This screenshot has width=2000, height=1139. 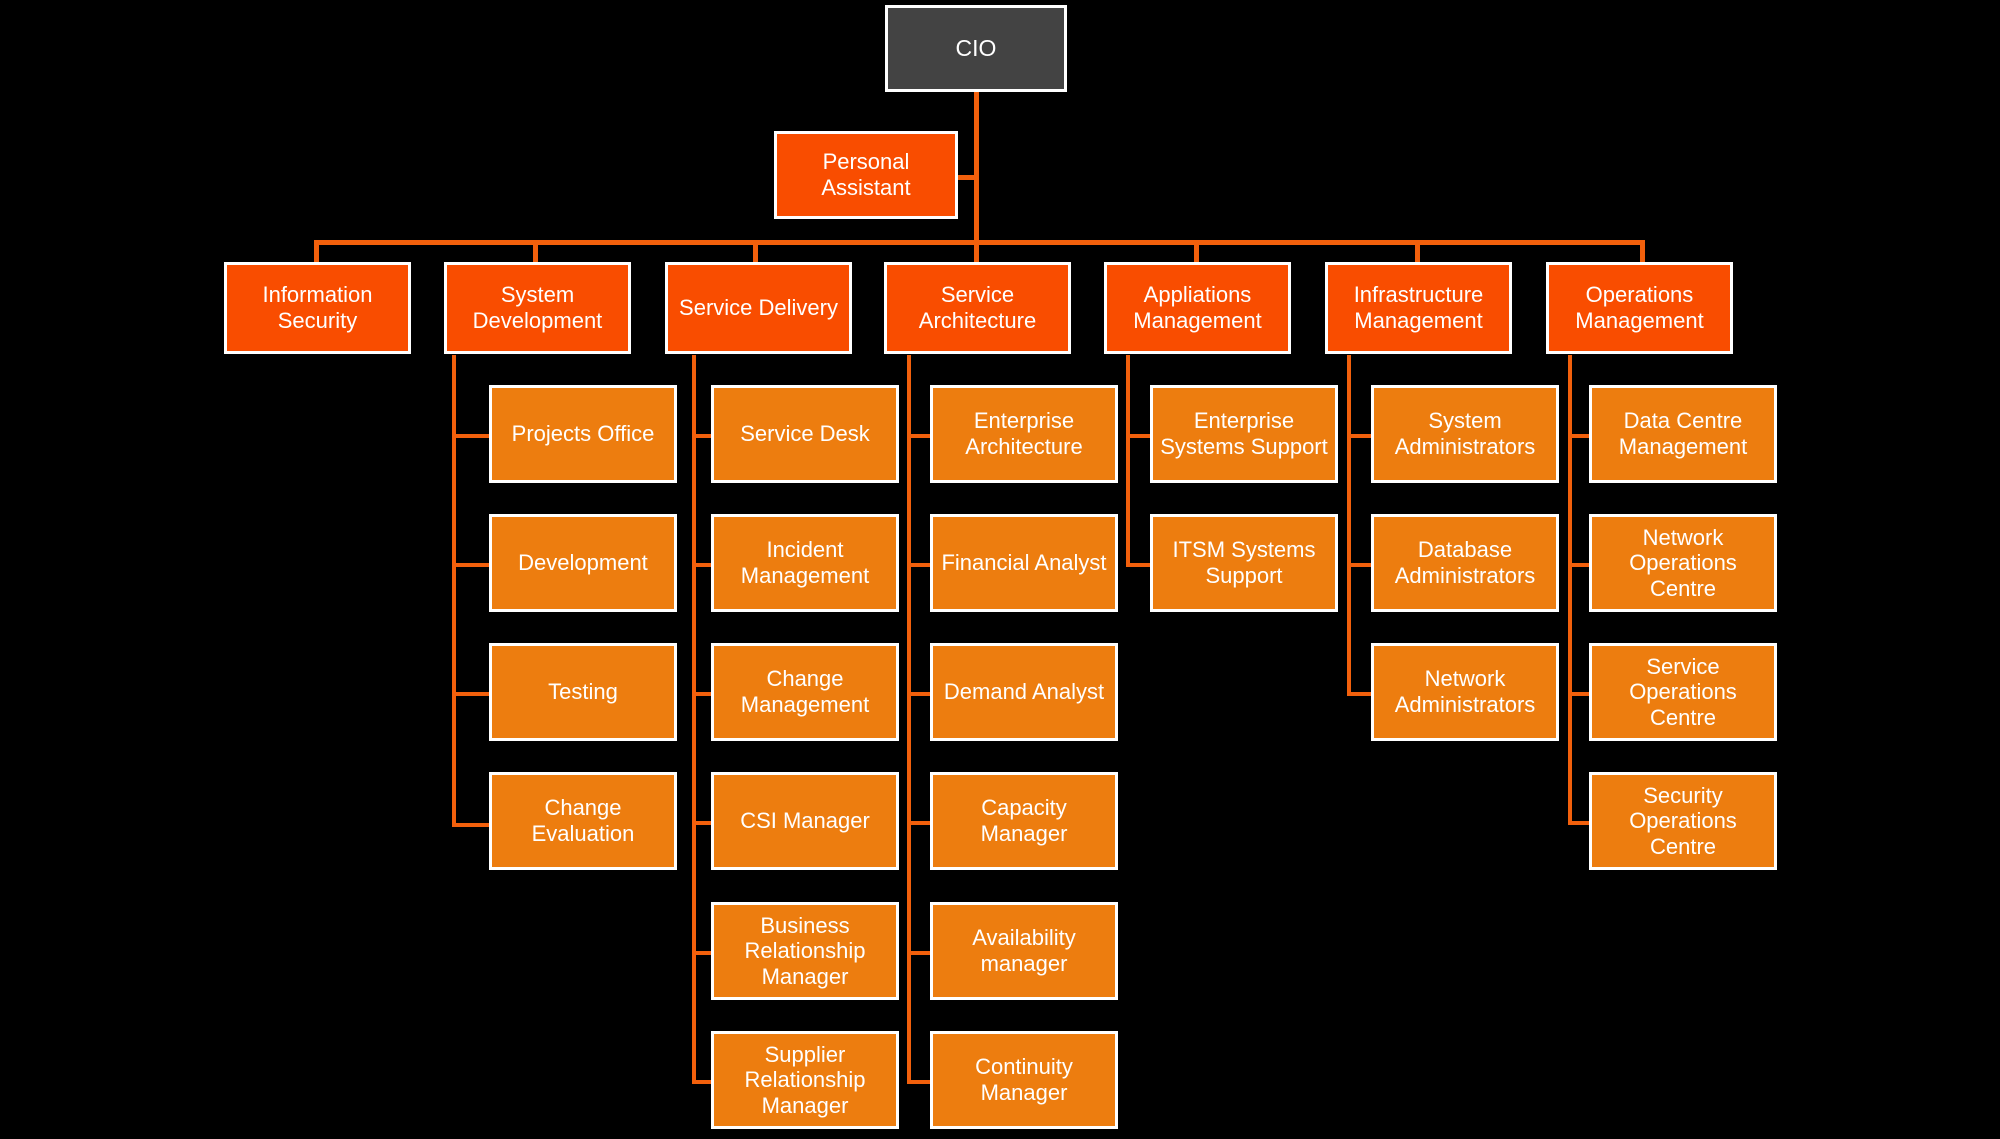 I want to click on connector-spine-operations-management, so click(x=1570, y=590).